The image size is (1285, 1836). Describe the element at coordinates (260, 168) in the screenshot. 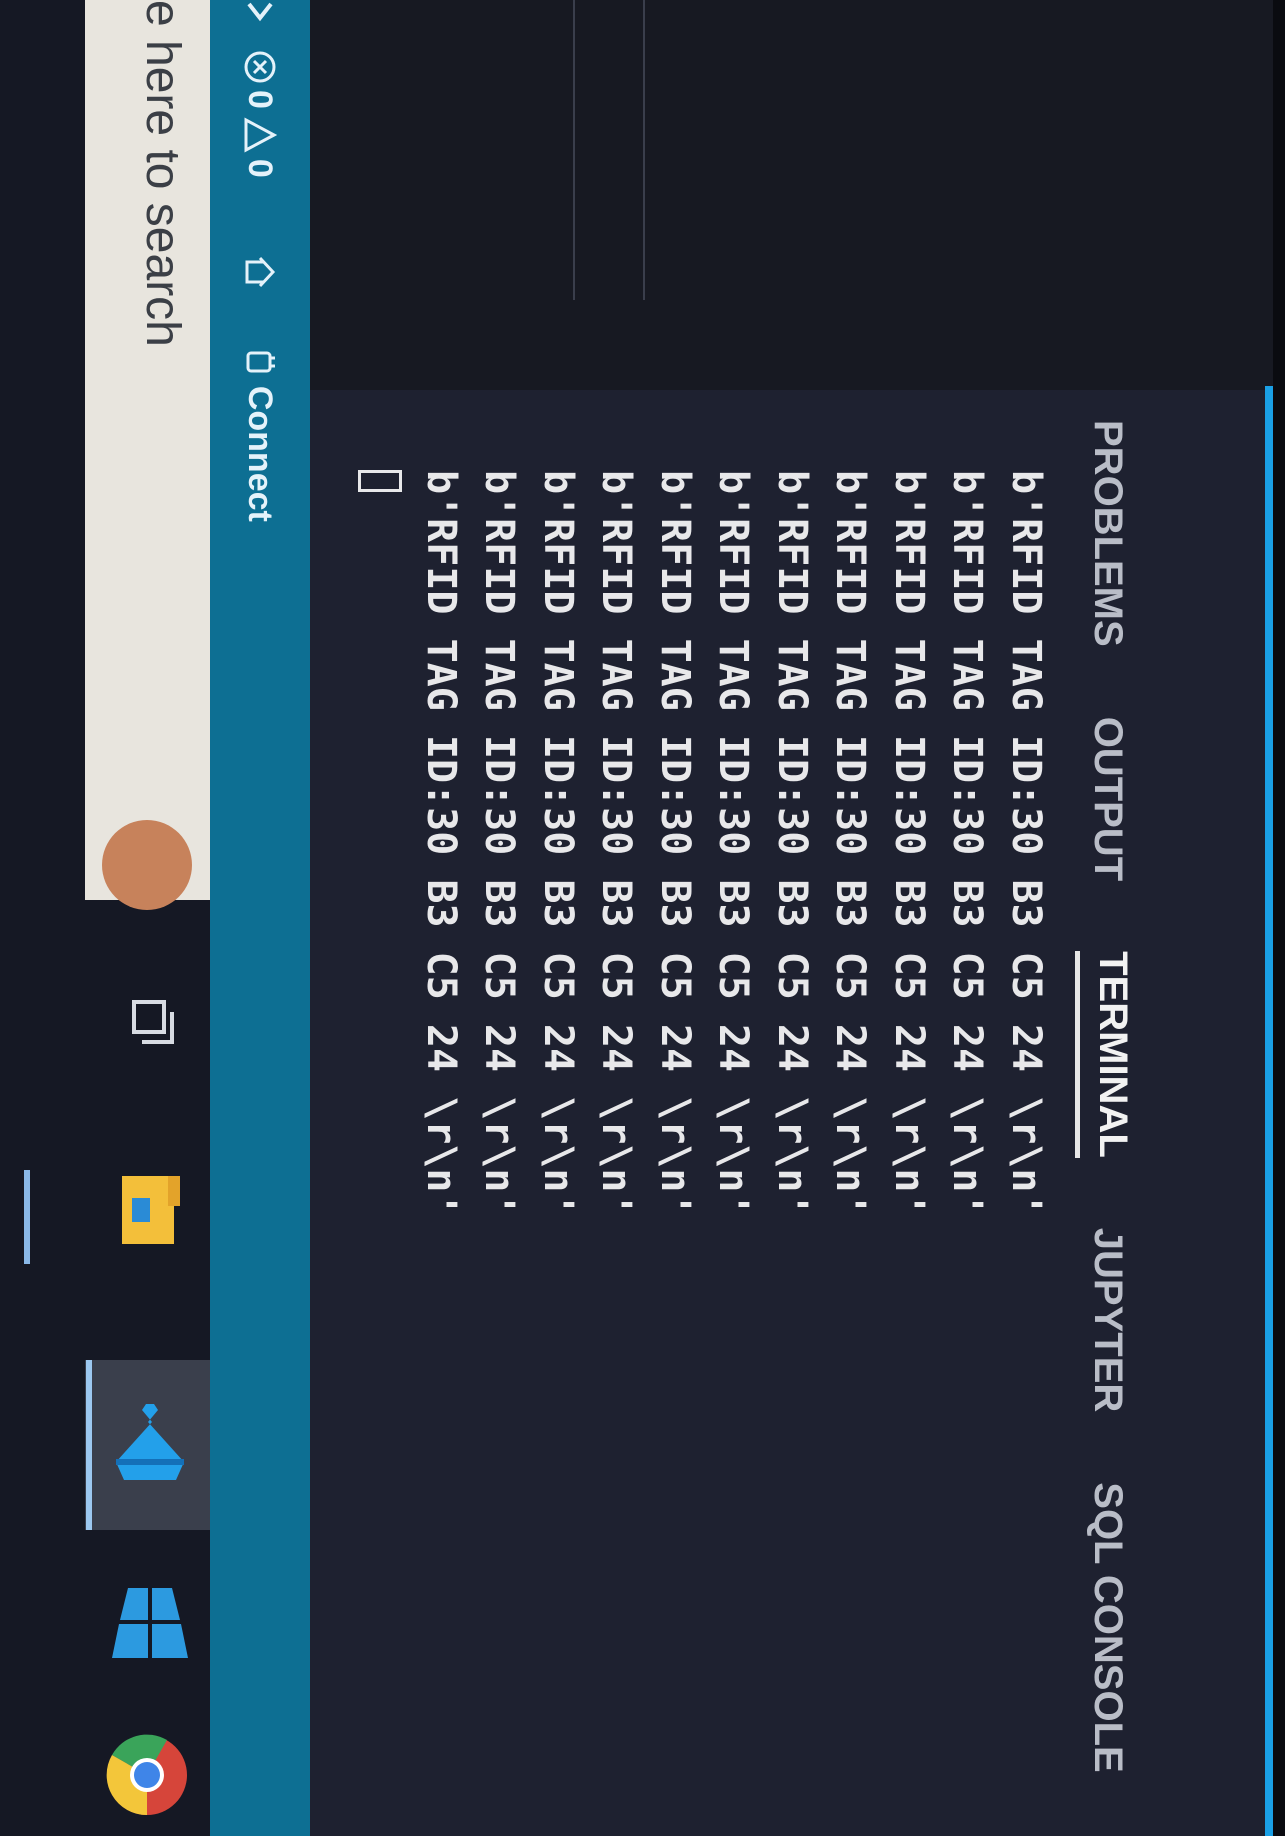

I see `warning-count: 0` at that location.